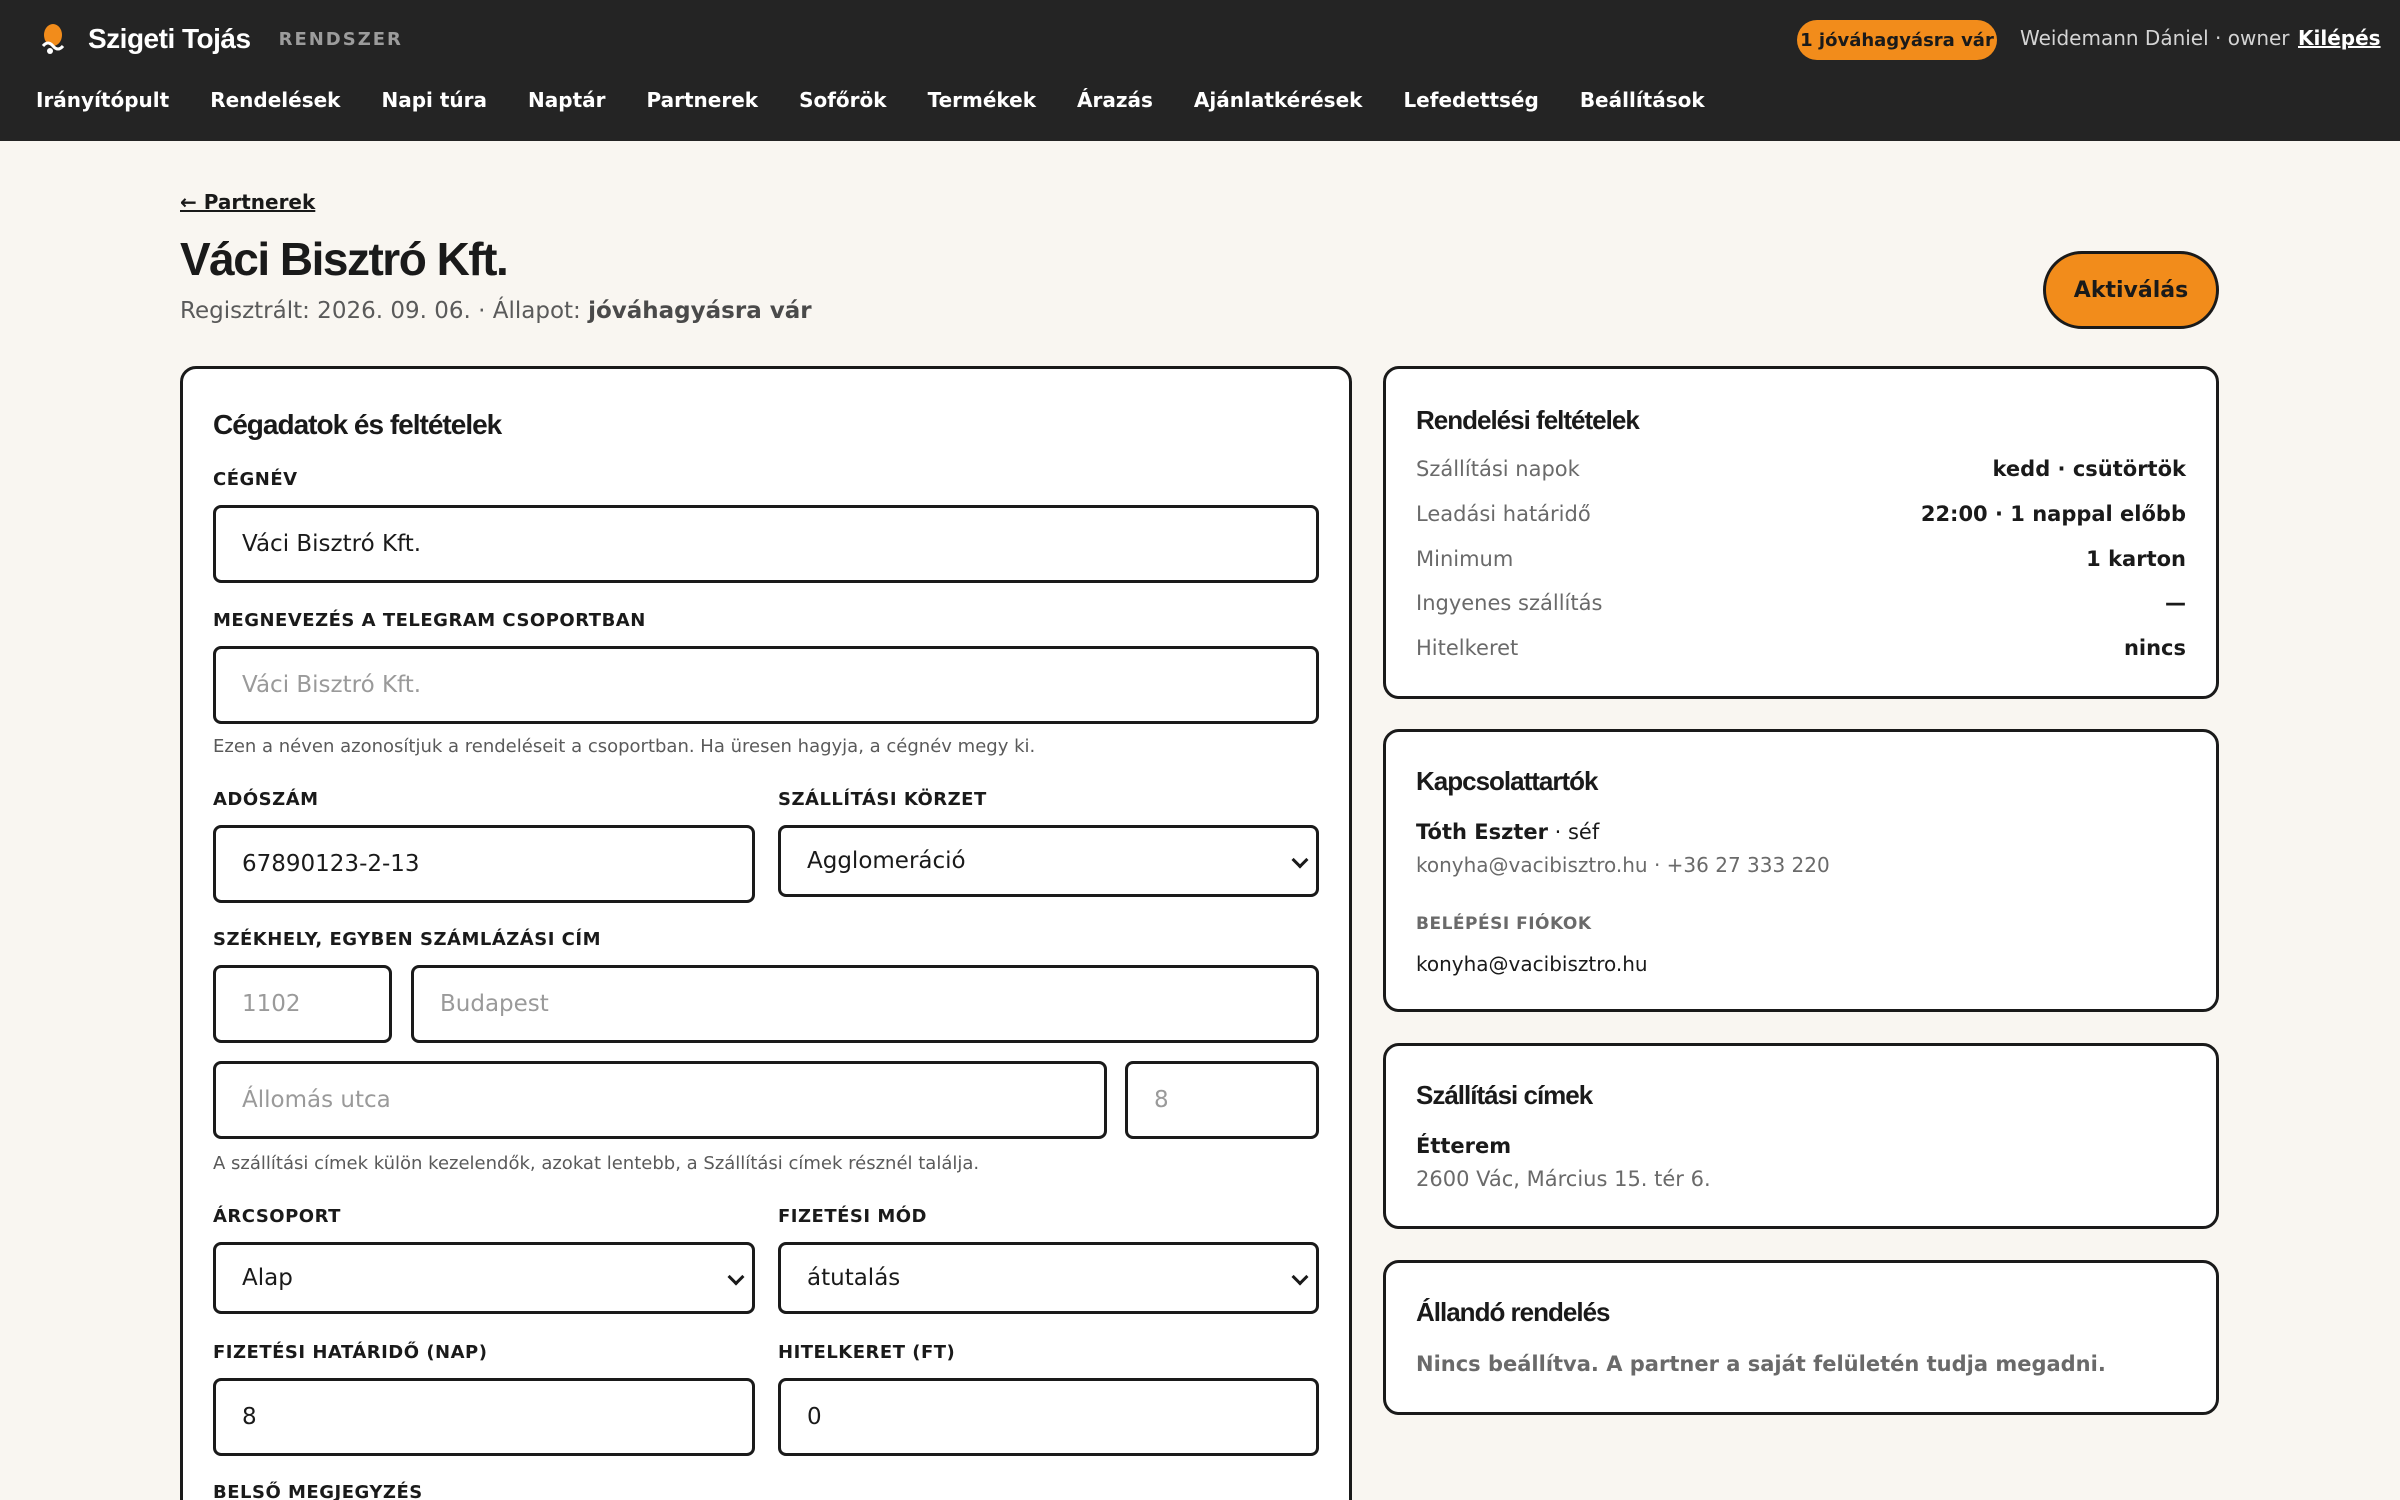 This screenshot has width=2400, height=1500. What do you see at coordinates (1623, 865) in the screenshot?
I see `contact-details: konyha@vacibisztro.hu · +36 27 333 220` at bounding box center [1623, 865].